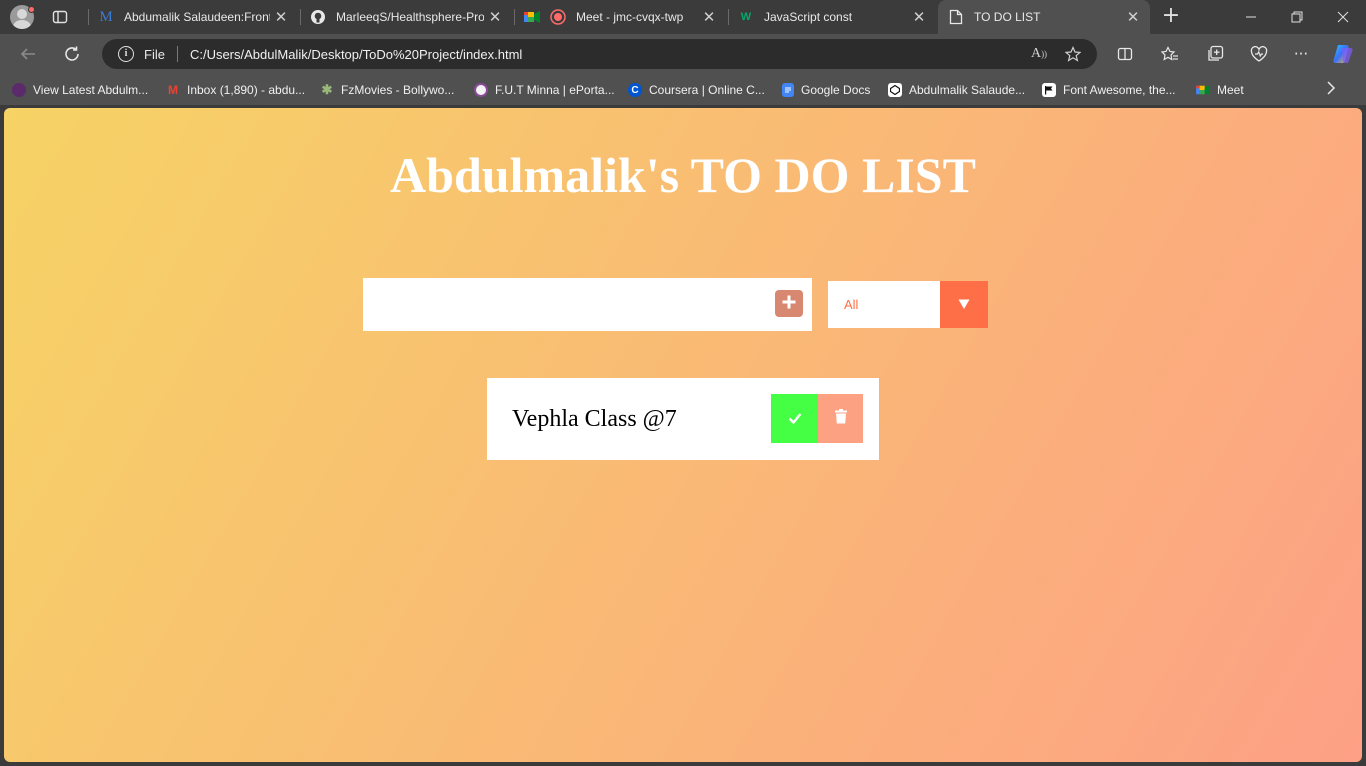 Image resolution: width=1366 pixels, height=766 pixels. I want to click on todo-text: Vephla Class @7, so click(594, 419).